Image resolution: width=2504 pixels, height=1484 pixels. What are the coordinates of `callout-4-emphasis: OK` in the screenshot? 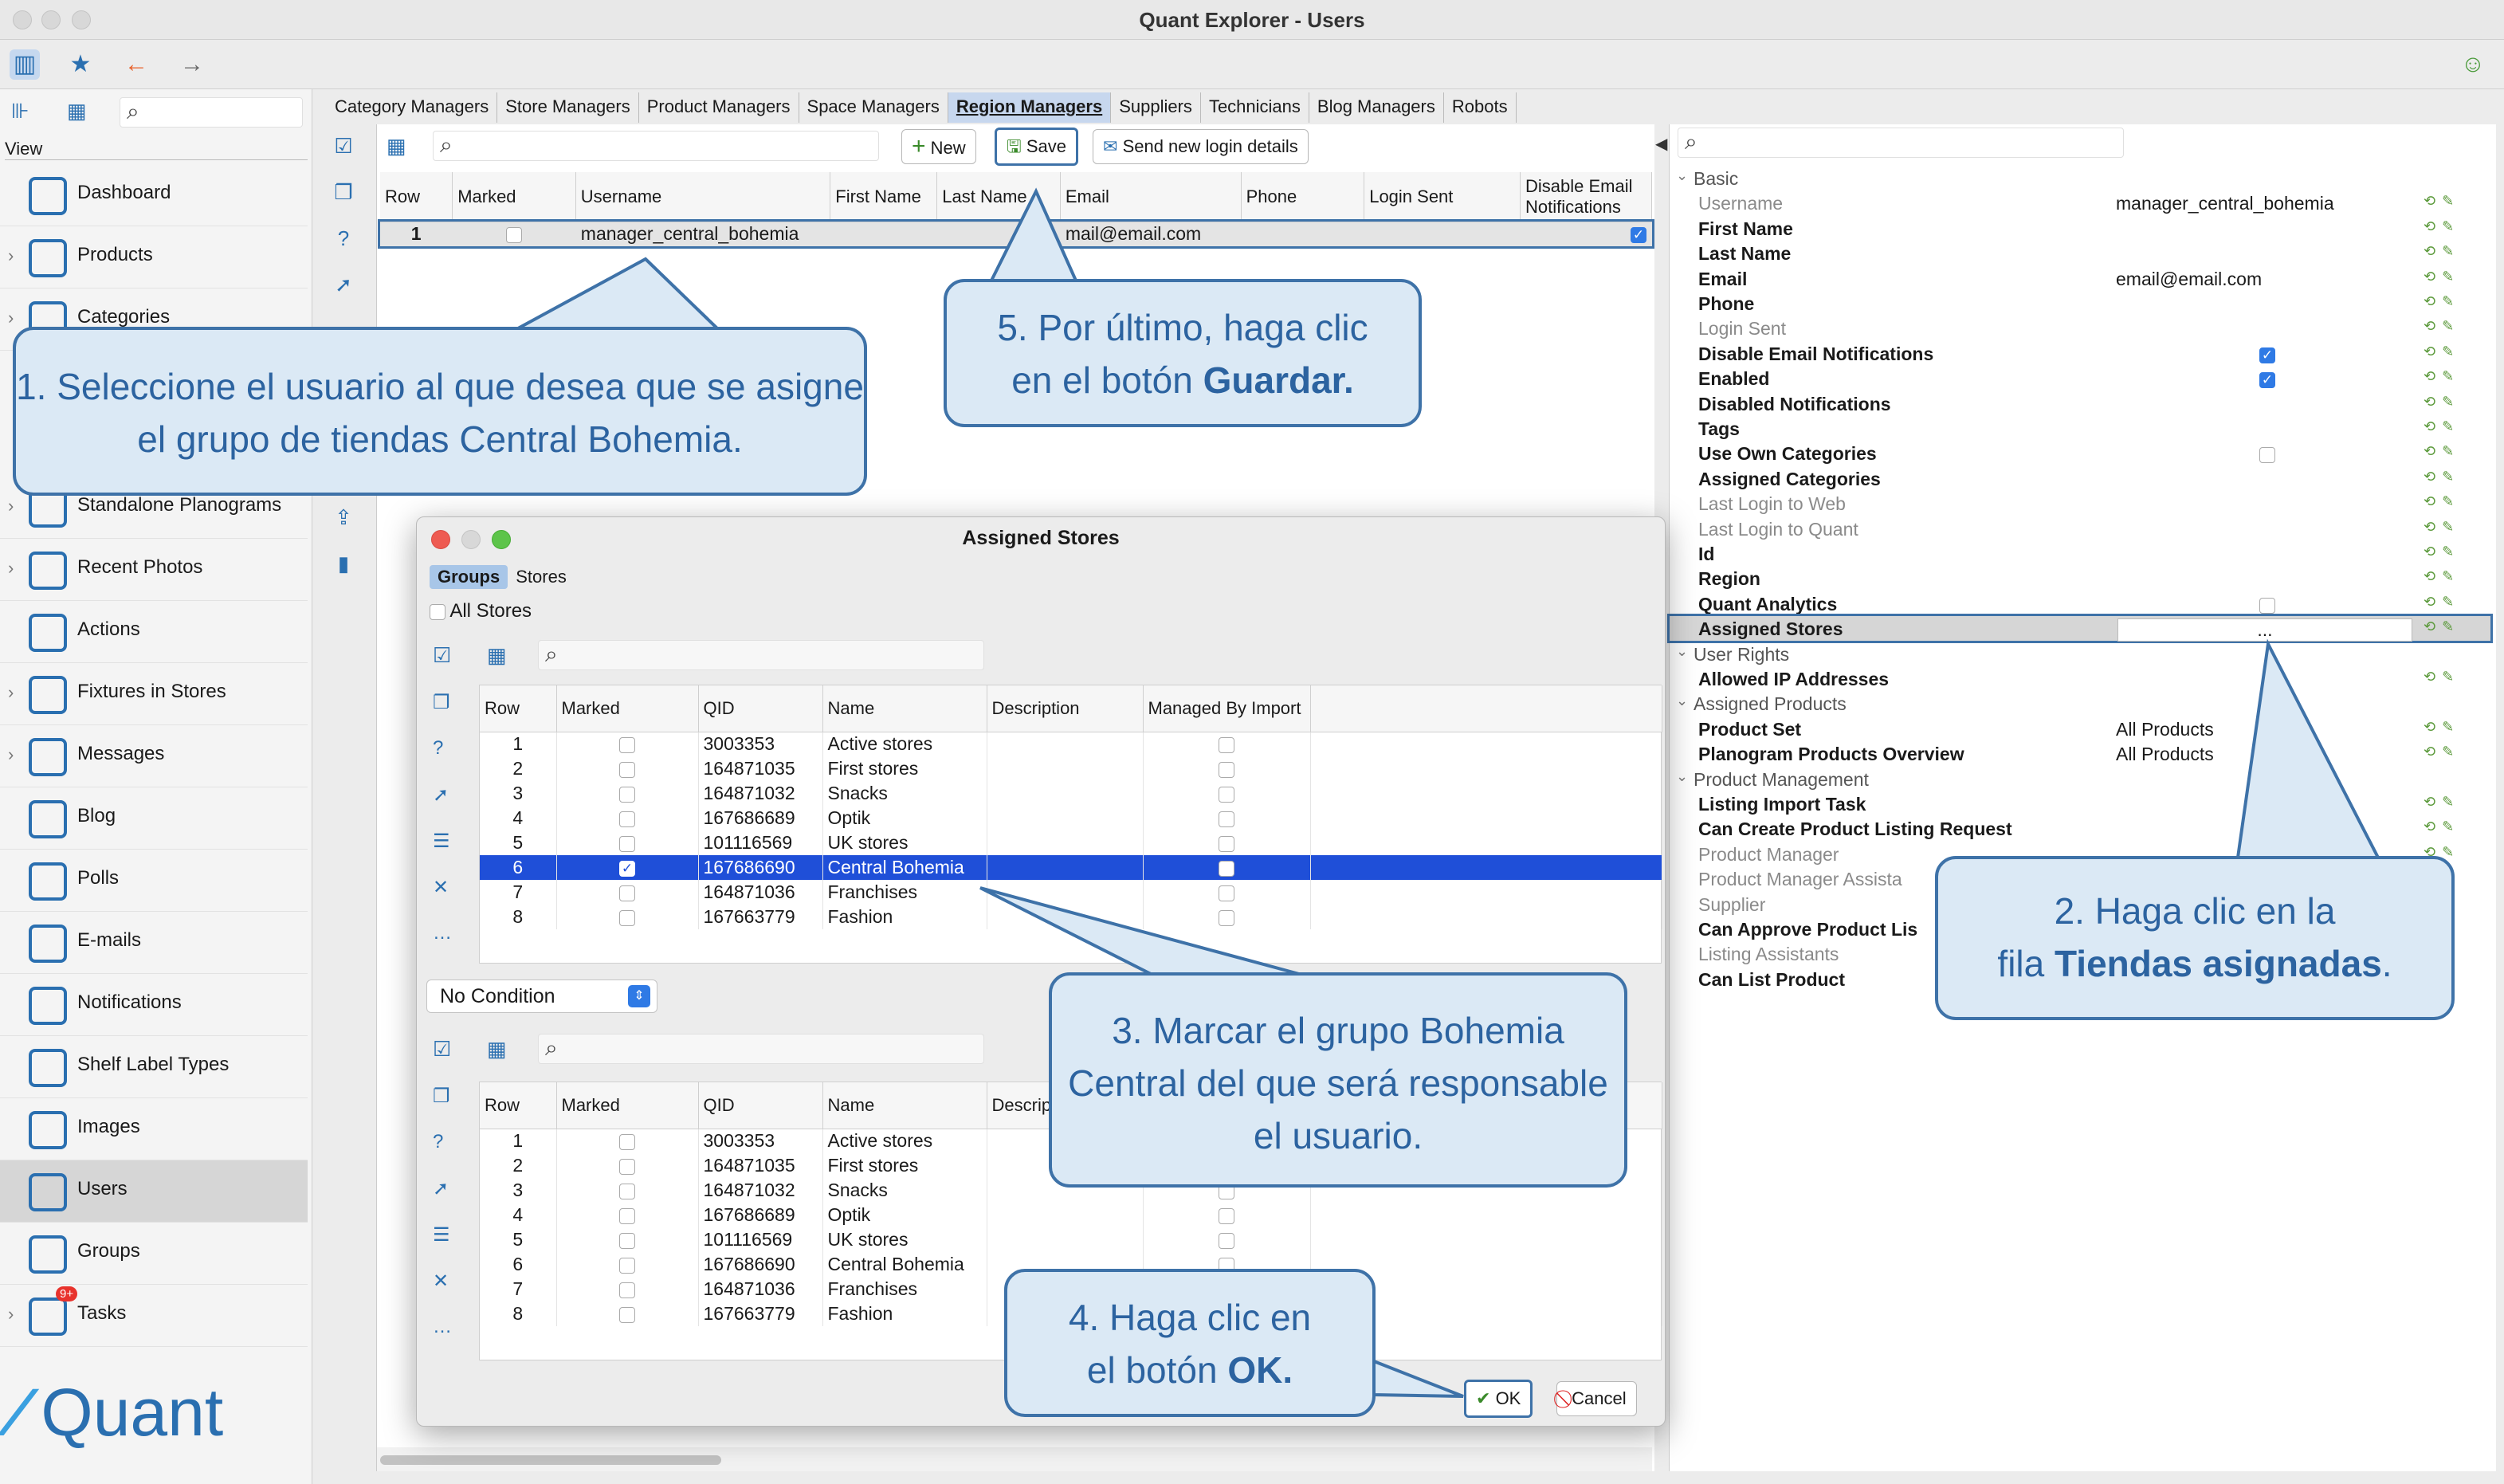 It's located at (1255, 1370).